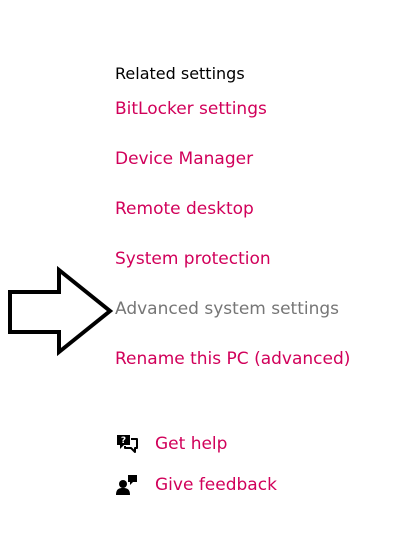 This screenshot has width=406, height=549. Describe the element at coordinates (184, 159) in the screenshot. I see `device-manager-link: Device Manager` at that location.